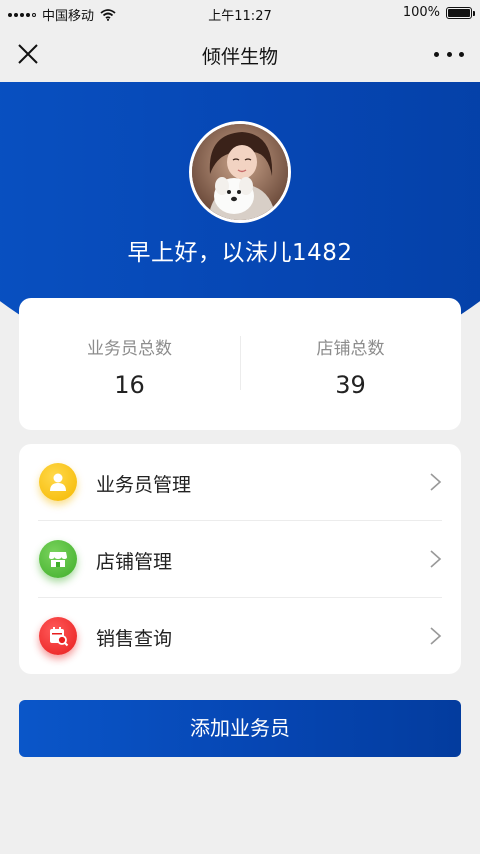 This screenshot has width=480, height=854. What do you see at coordinates (129, 364) in the screenshot?
I see `stat-salesperson-count: 业务员总数 16` at bounding box center [129, 364].